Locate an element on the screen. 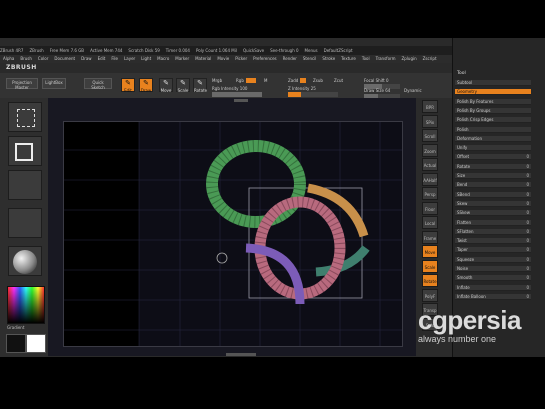  shelf-scale-button: Scale is located at coordinates (430, 266).